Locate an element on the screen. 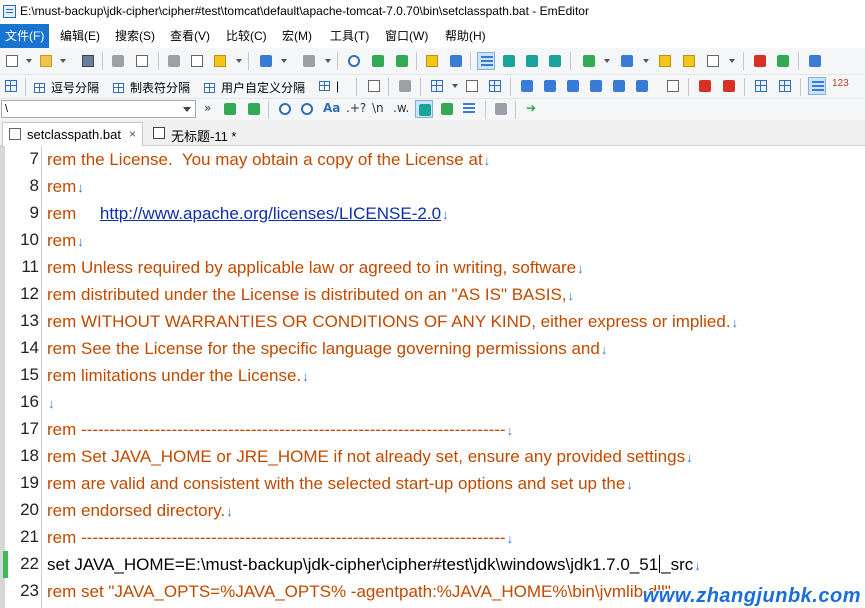  highlight-button is located at coordinates (285, 109).